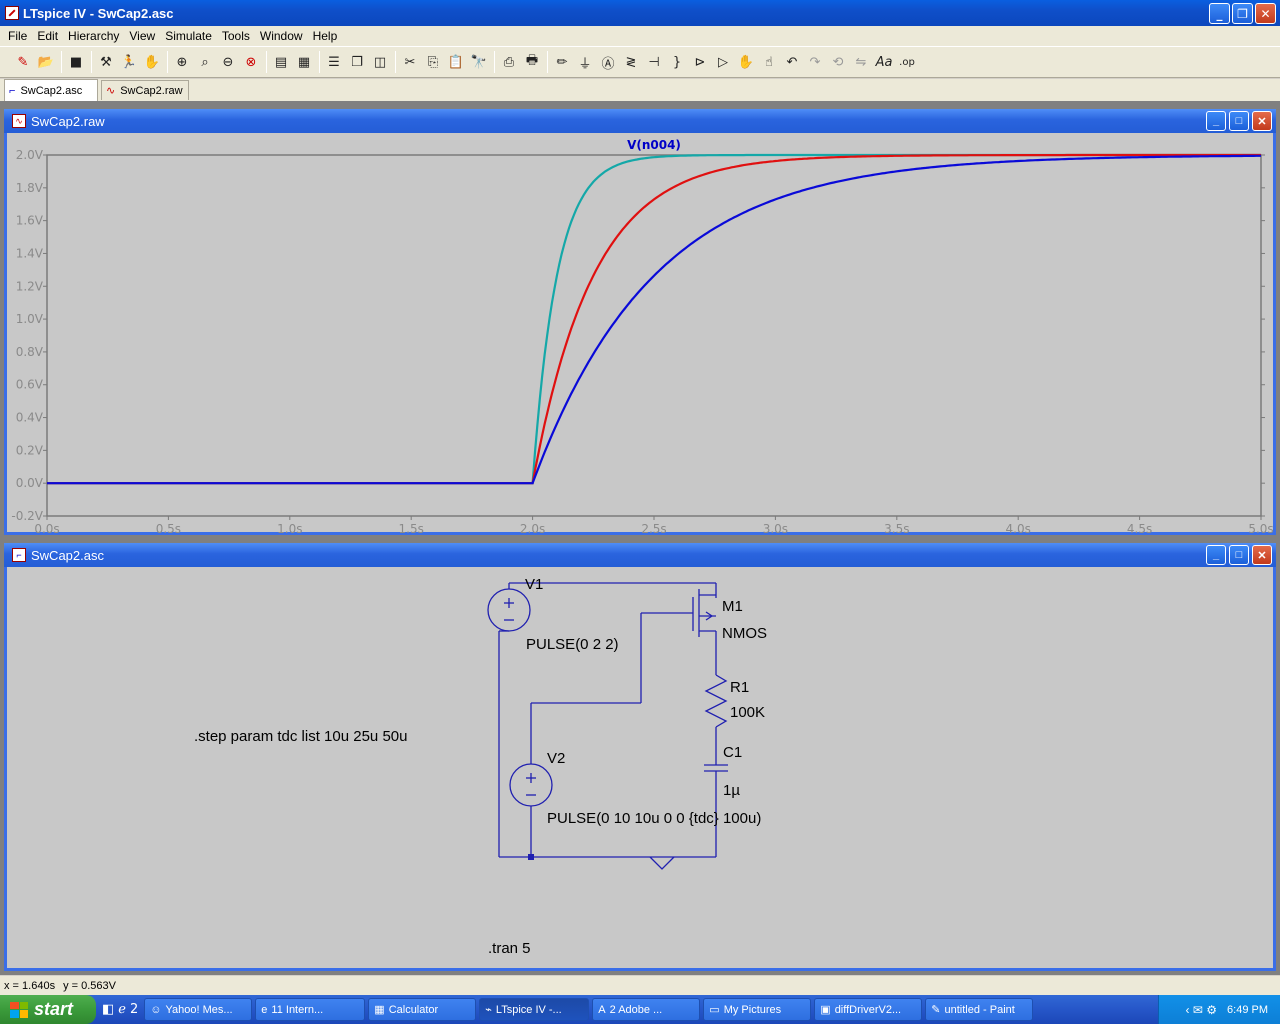 The image size is (1280, 1024). Describe the element at coordinates (1201, 1010) in the screenshot. I see `tray-icons: ‹ ✉ ⚙` at that location.